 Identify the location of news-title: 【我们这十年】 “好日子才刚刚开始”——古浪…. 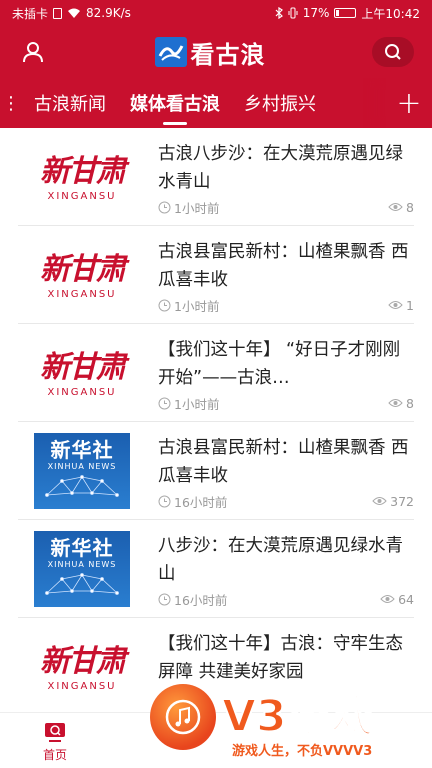
(279, 364).